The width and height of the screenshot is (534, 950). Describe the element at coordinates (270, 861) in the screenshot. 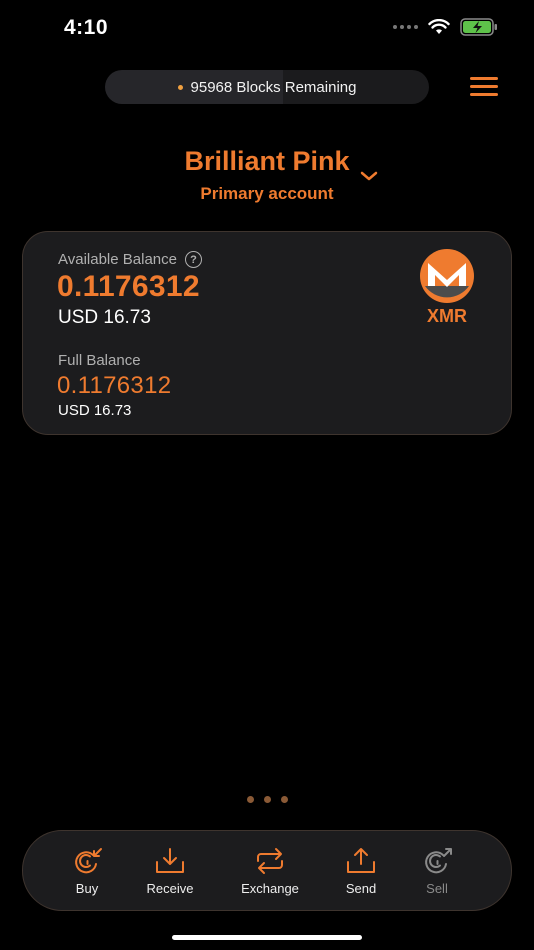

I see `exchange-icon` at that location.